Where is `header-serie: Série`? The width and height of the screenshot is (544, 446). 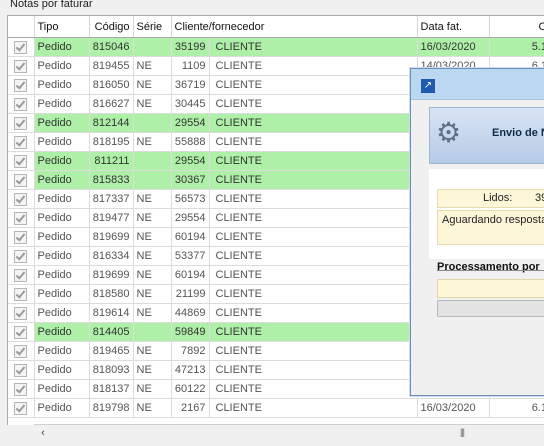
header-serie: Série is located at coordinates (152, 27).